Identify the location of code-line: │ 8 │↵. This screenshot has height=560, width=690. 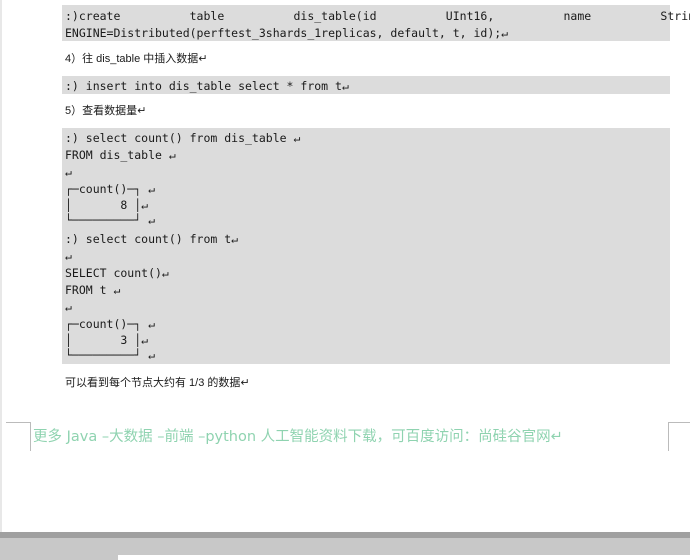
(107, 205).